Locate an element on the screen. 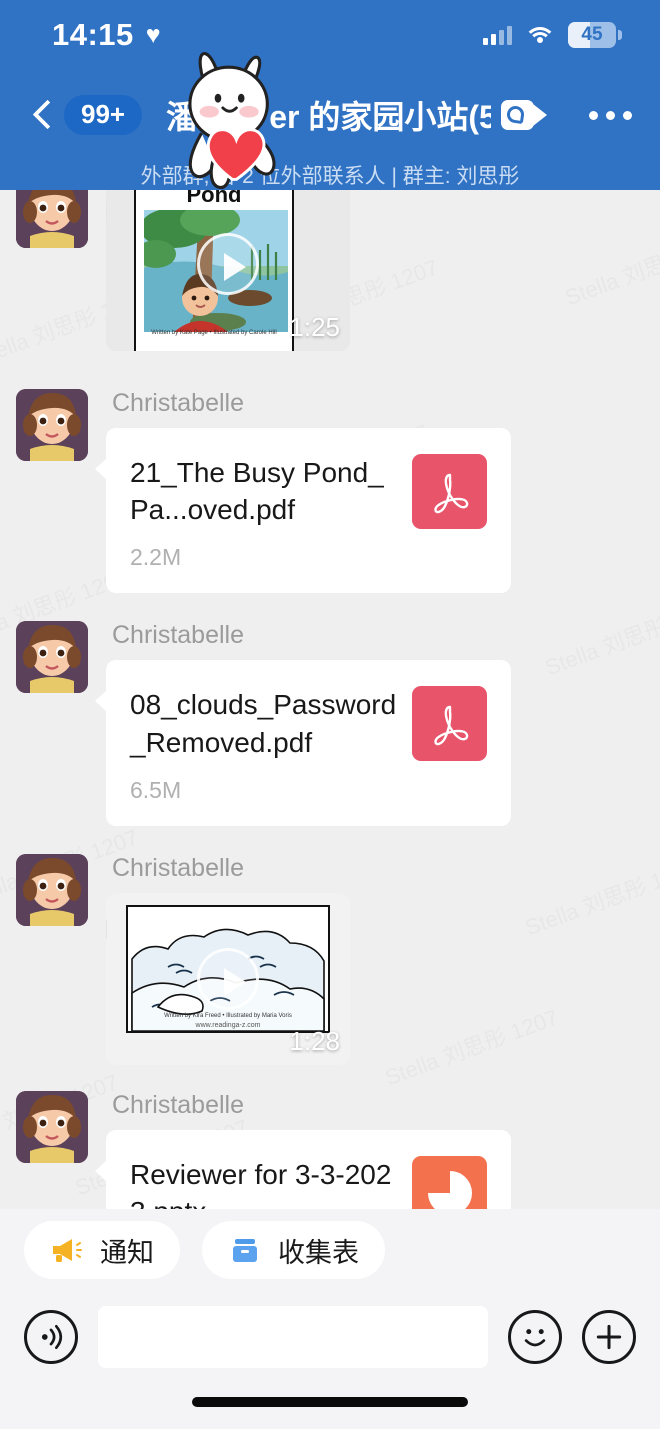 Image resolution: width=660 pixels, height=1429 pixels. video-thumbnail: LEVELED BOOK • D The Busy Pond is located at coordinates (228, 270).